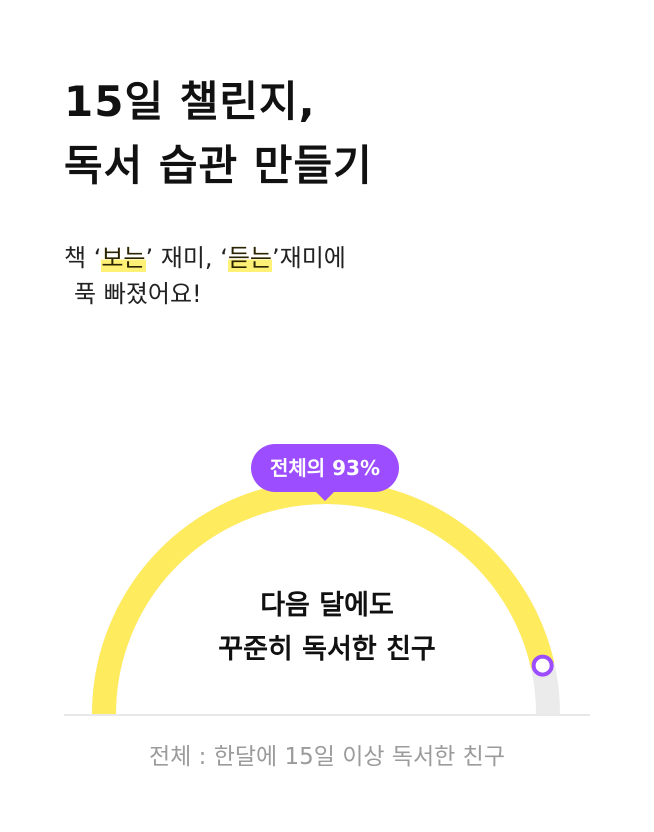 The image size is (654, 832). I want to click on gauge-progress-marker, so click(542, 665).